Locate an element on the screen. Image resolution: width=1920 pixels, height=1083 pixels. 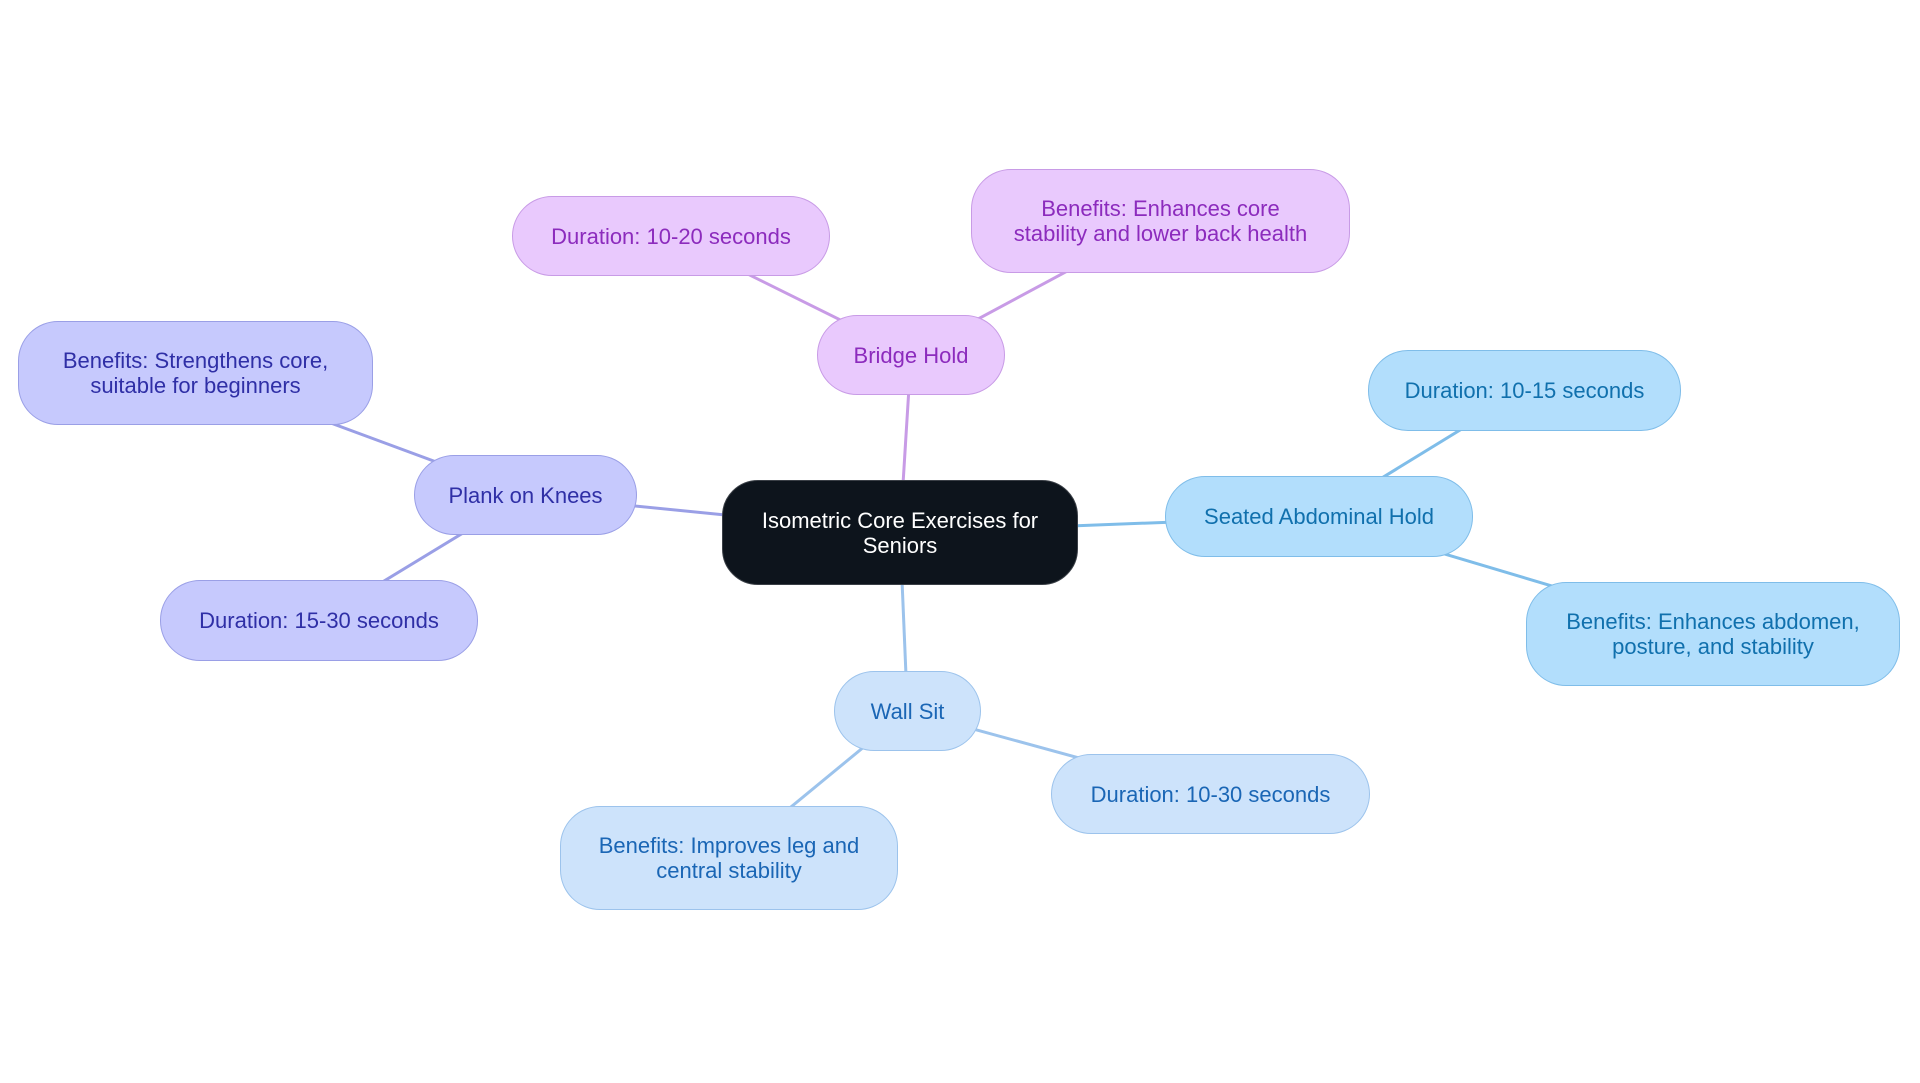
branch-node-seated-abdominal-hold: Seated Abdominal Hold is located at coordinates (1319, 516).